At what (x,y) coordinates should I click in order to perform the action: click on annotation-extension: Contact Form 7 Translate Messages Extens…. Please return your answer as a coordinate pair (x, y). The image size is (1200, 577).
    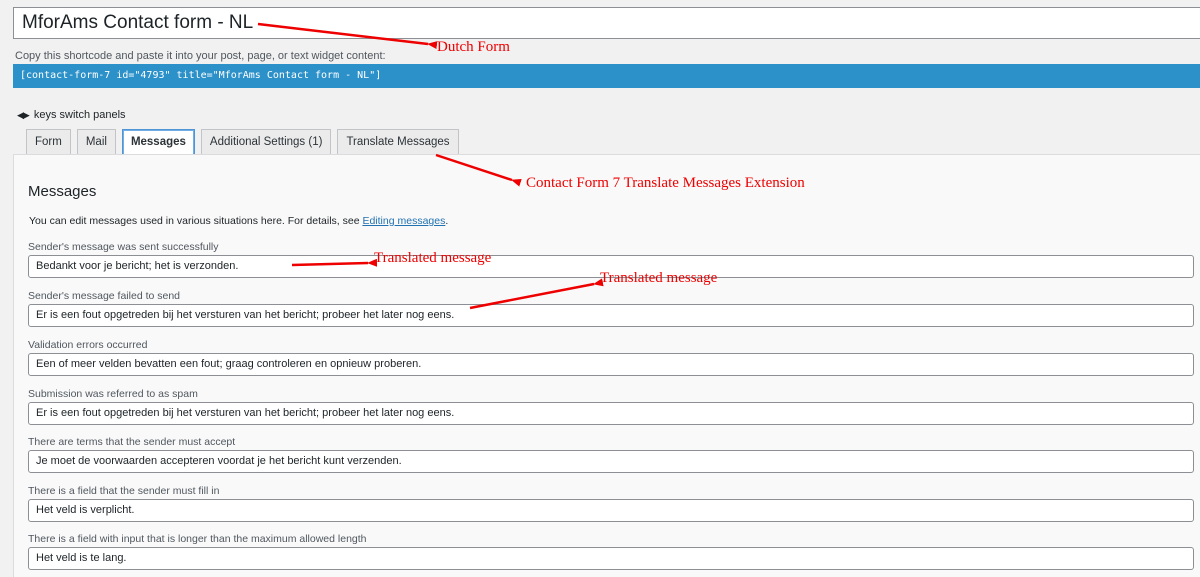
    Looking at the image, I should click on (665, 183).